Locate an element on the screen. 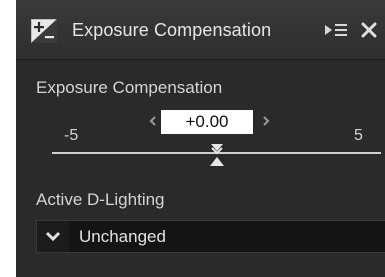 This screenshot has width=385, height=277. decrease-arrow-icon is located at coordinates (153, 121).